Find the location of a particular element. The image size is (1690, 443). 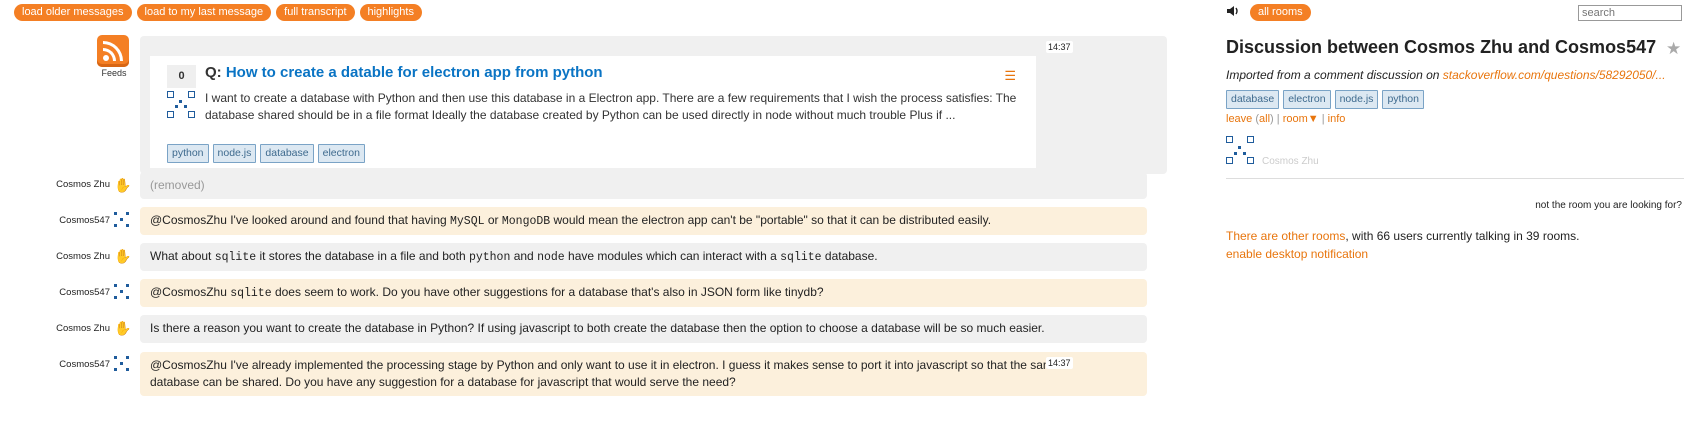

room-member: Cosmos Zhu is located at coordinates (1272, 152).